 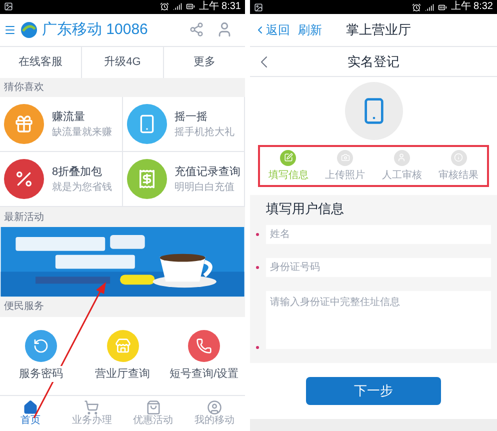 I want to click on back-link: 返回, so click(x=272, y=30).